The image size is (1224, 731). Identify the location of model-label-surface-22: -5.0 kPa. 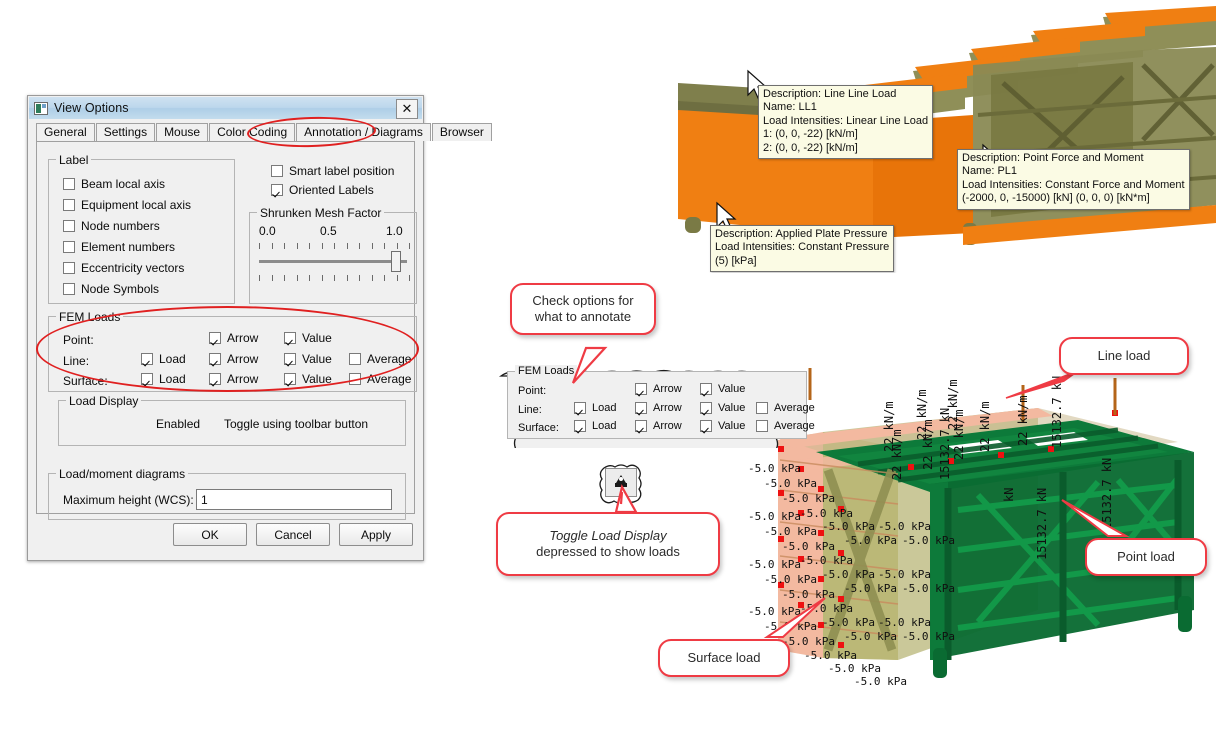
(830, 655).